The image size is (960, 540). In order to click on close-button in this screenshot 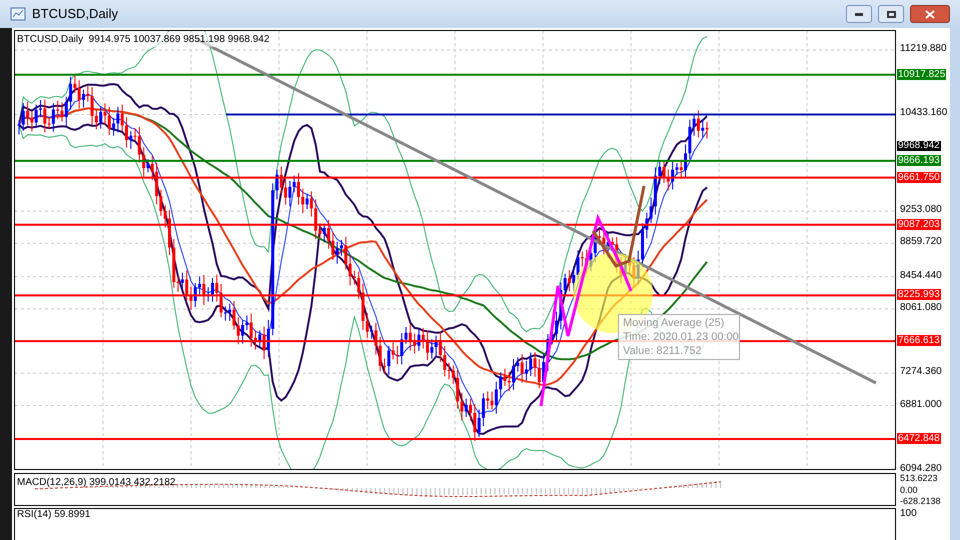, I will do `click(930, 14)`.